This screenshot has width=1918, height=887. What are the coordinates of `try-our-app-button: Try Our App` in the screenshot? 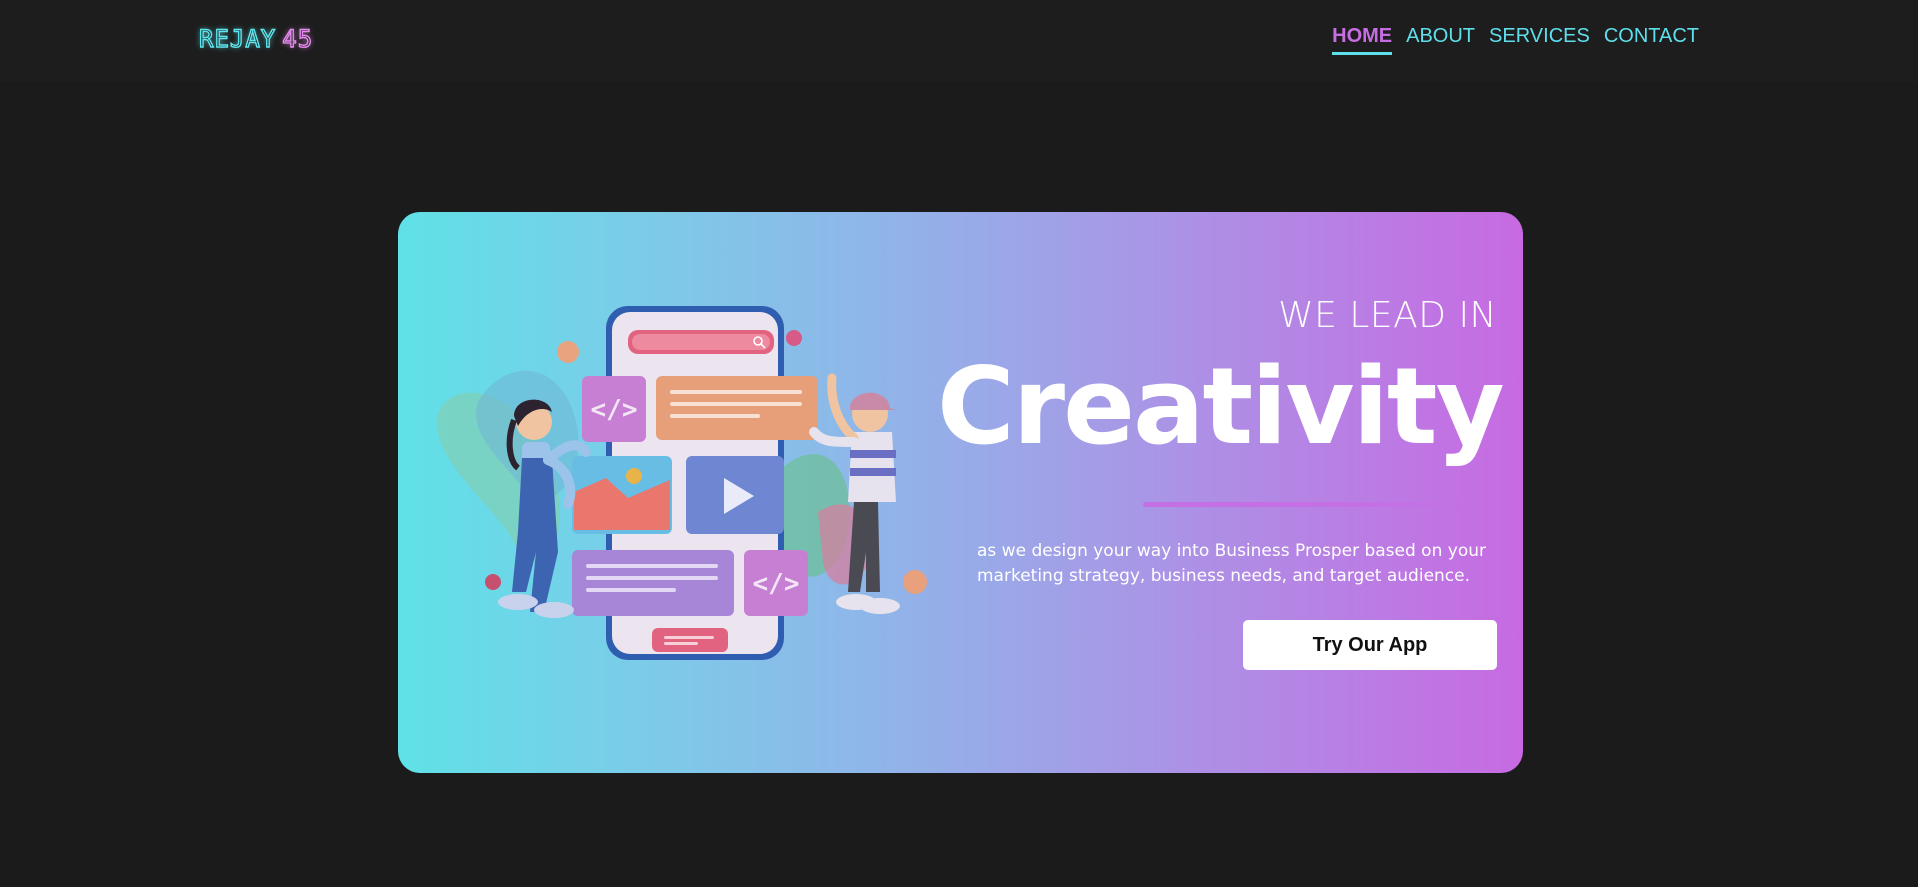 It's located at (1370, 645).